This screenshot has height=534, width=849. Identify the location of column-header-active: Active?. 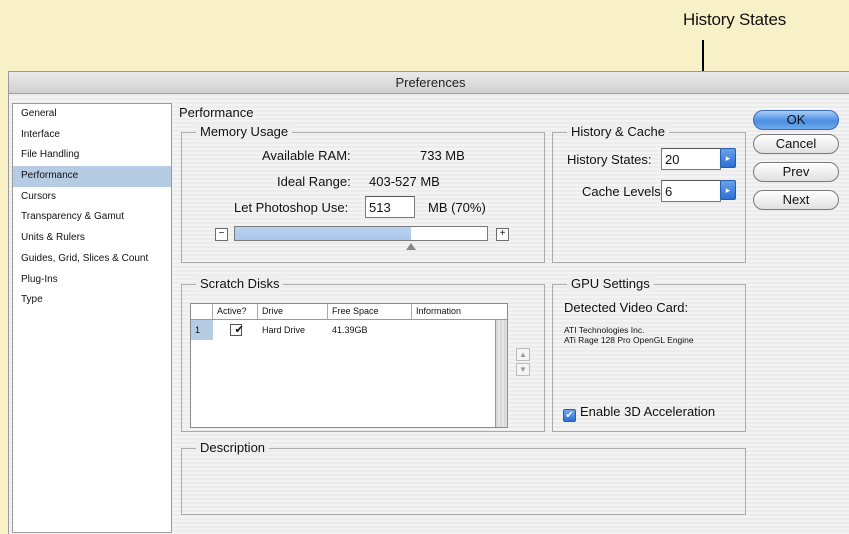
(235, 311).